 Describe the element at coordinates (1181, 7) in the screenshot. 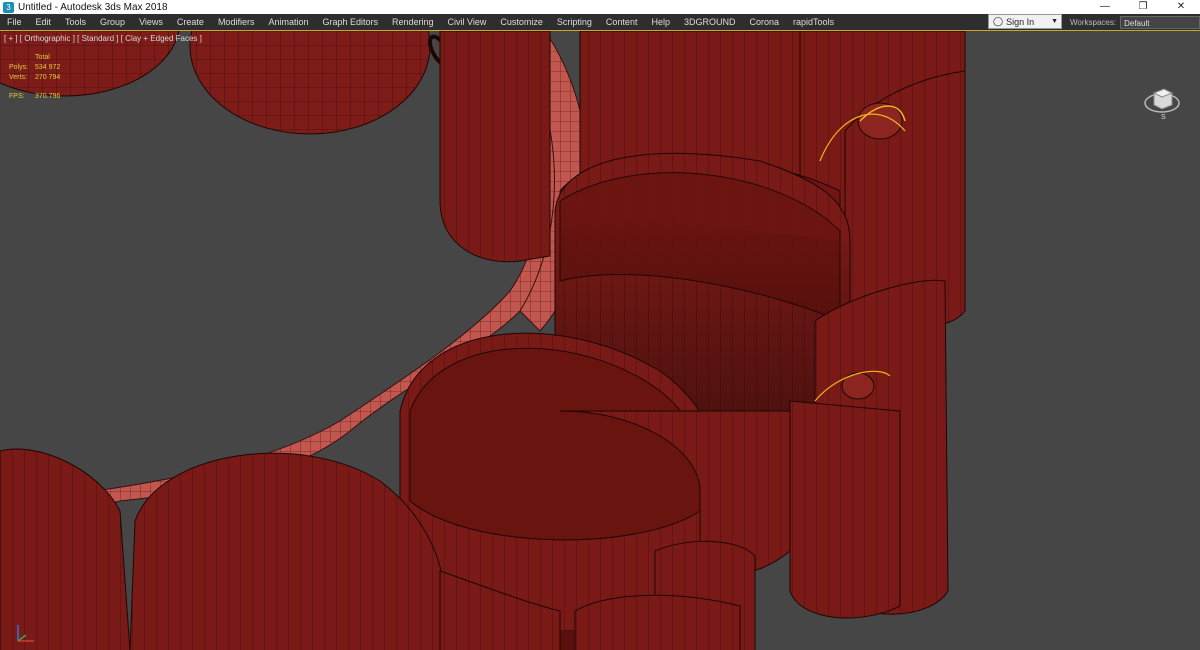

I see `close-button: ✕` at that location.